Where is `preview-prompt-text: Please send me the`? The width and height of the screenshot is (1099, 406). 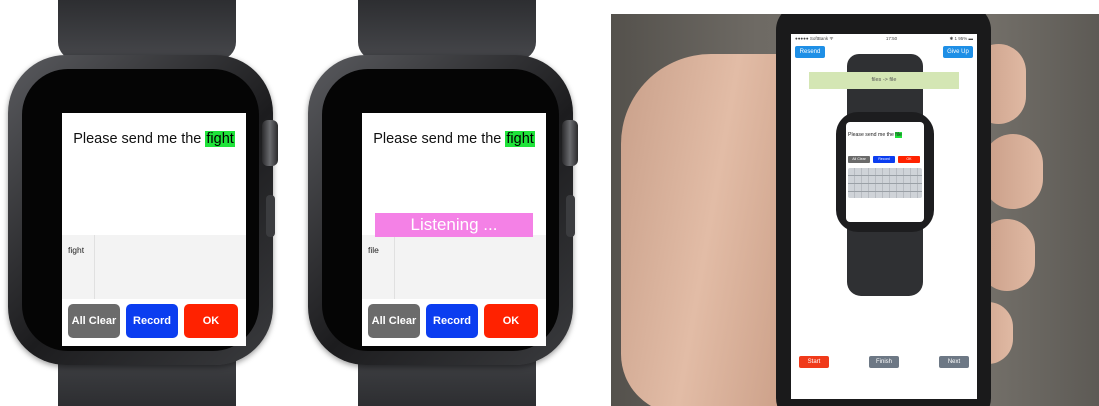 preview-prompt-text: Please send me the is located at coordinates (872, 135).